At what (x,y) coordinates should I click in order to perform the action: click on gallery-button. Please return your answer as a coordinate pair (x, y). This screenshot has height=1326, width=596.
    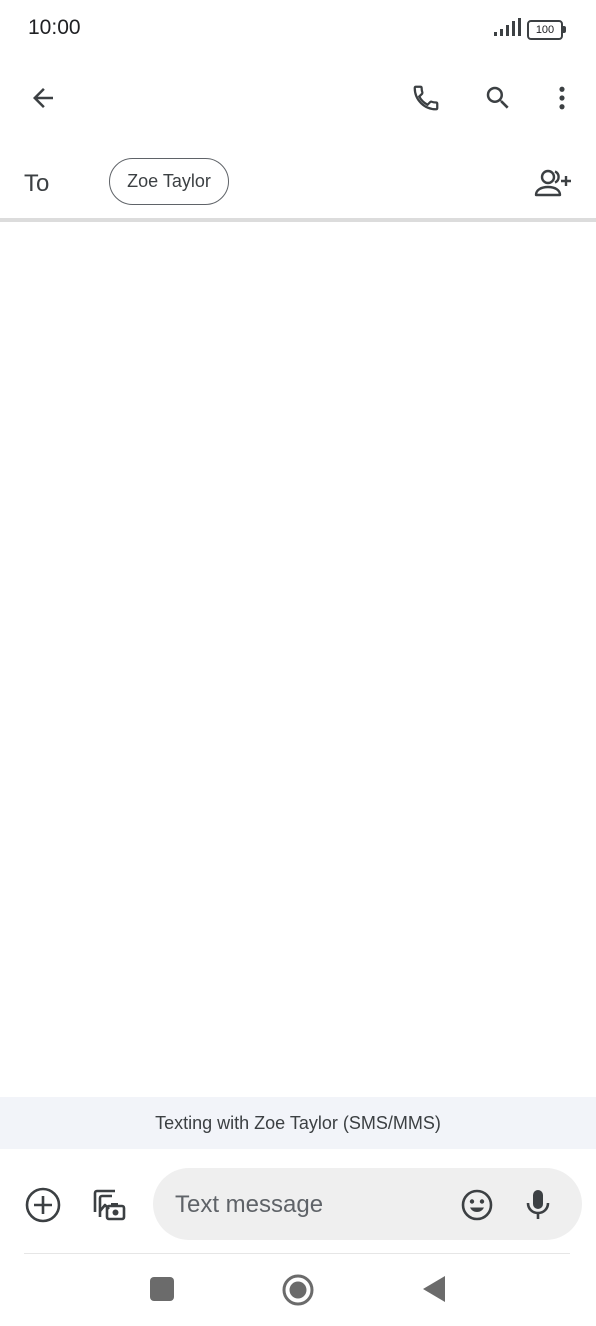
    Looking at the image, I should click on (107, 1205).